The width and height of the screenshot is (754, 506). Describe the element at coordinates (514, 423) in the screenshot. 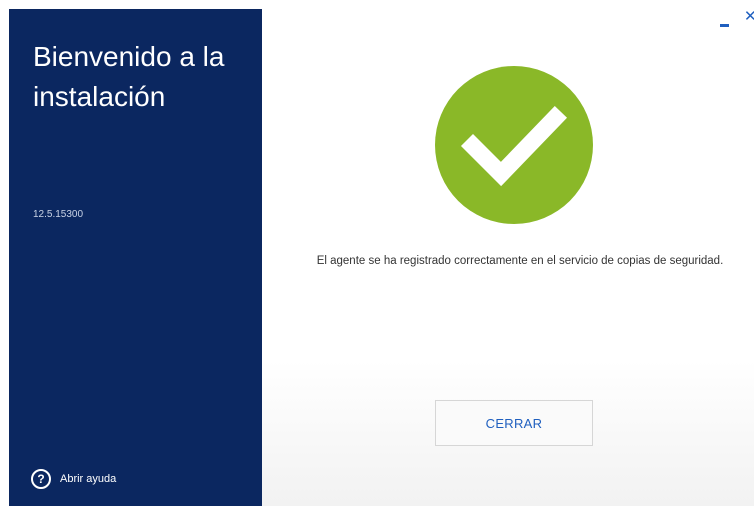

I see `close-button: CERRAR` at that location.